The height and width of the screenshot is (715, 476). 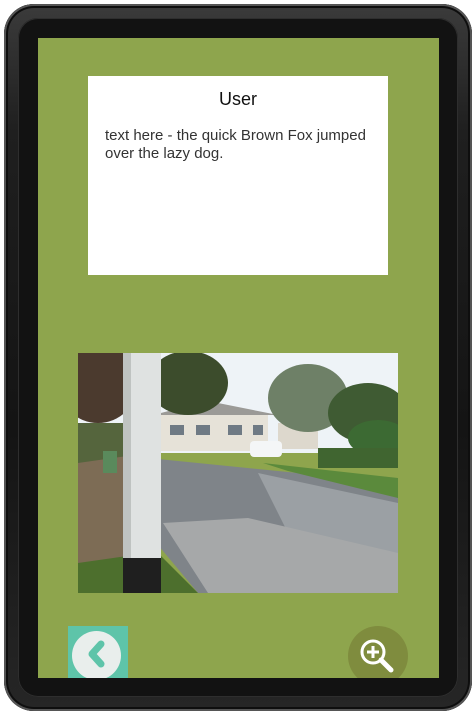 I want to click on zoom-button, so click(x=378, y=652).